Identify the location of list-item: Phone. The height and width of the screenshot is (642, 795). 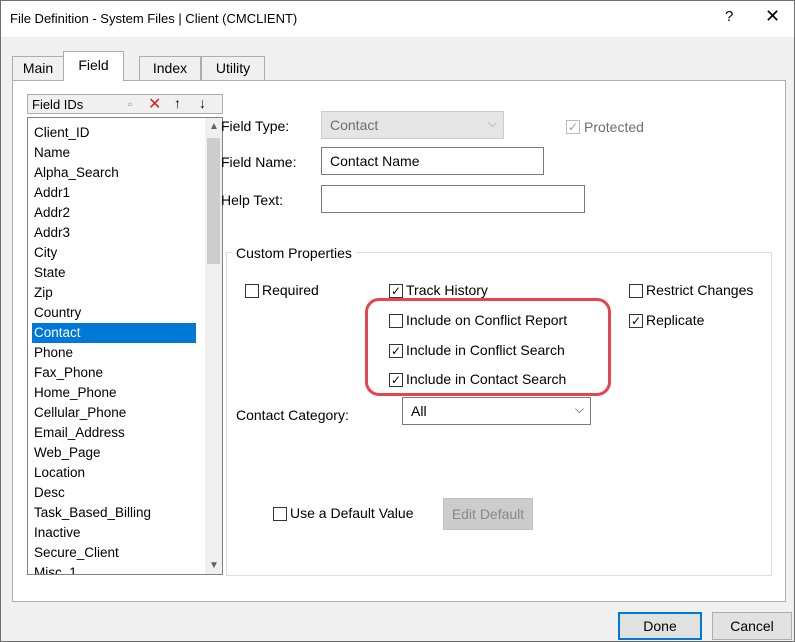
(114, 353).